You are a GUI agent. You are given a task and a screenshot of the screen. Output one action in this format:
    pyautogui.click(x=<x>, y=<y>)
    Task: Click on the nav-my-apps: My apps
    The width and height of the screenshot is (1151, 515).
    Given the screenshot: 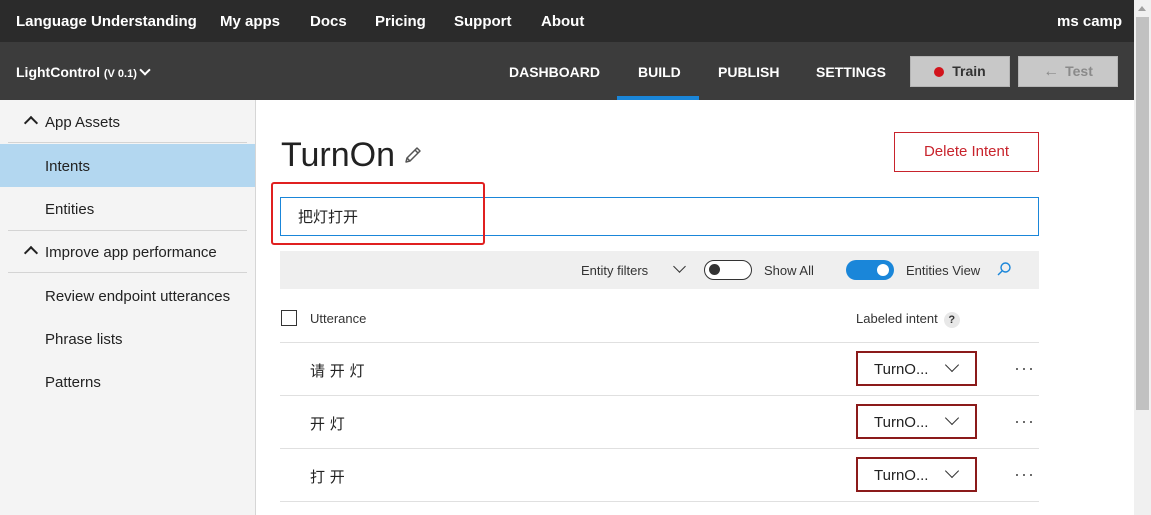 What is the action you would take?
    pyautogui.click(x=250, y=21)
    